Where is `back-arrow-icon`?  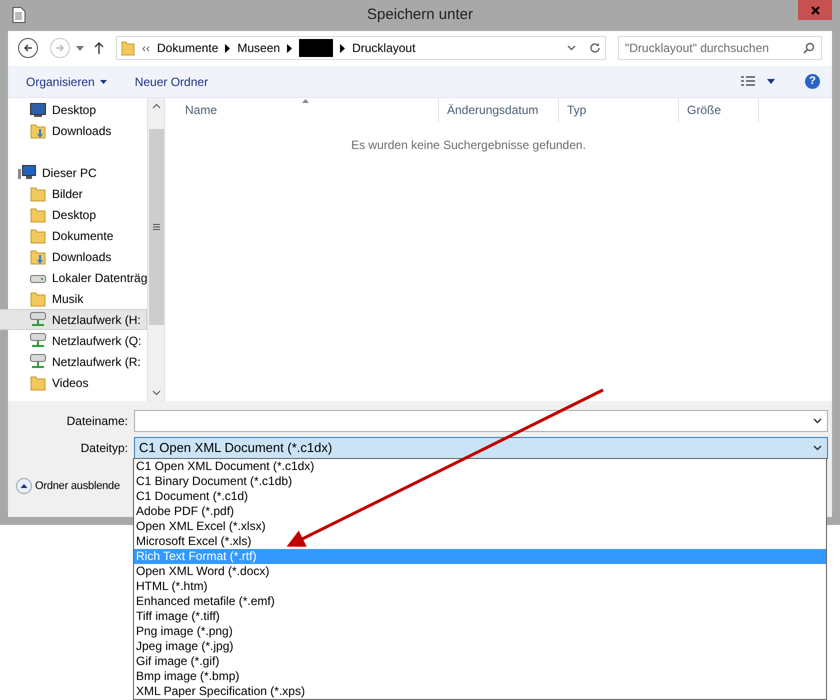 back-arrow-icon is located at coordinates (28, 48).